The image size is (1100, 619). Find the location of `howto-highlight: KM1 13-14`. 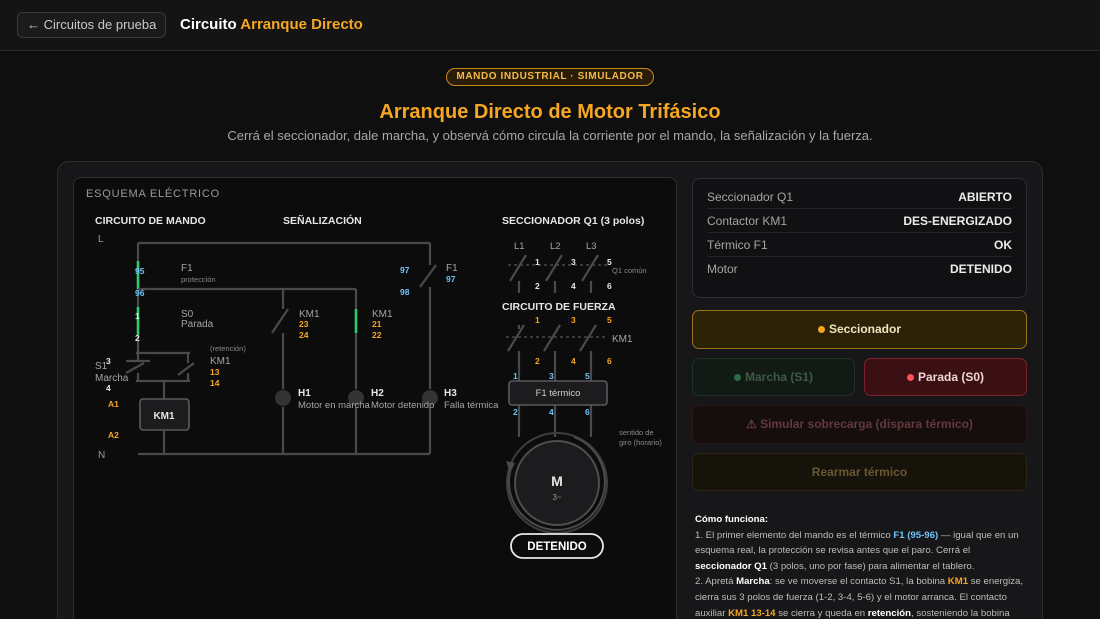

howto-highlight: KM1 13-14 is located at coordinates (752, 613).